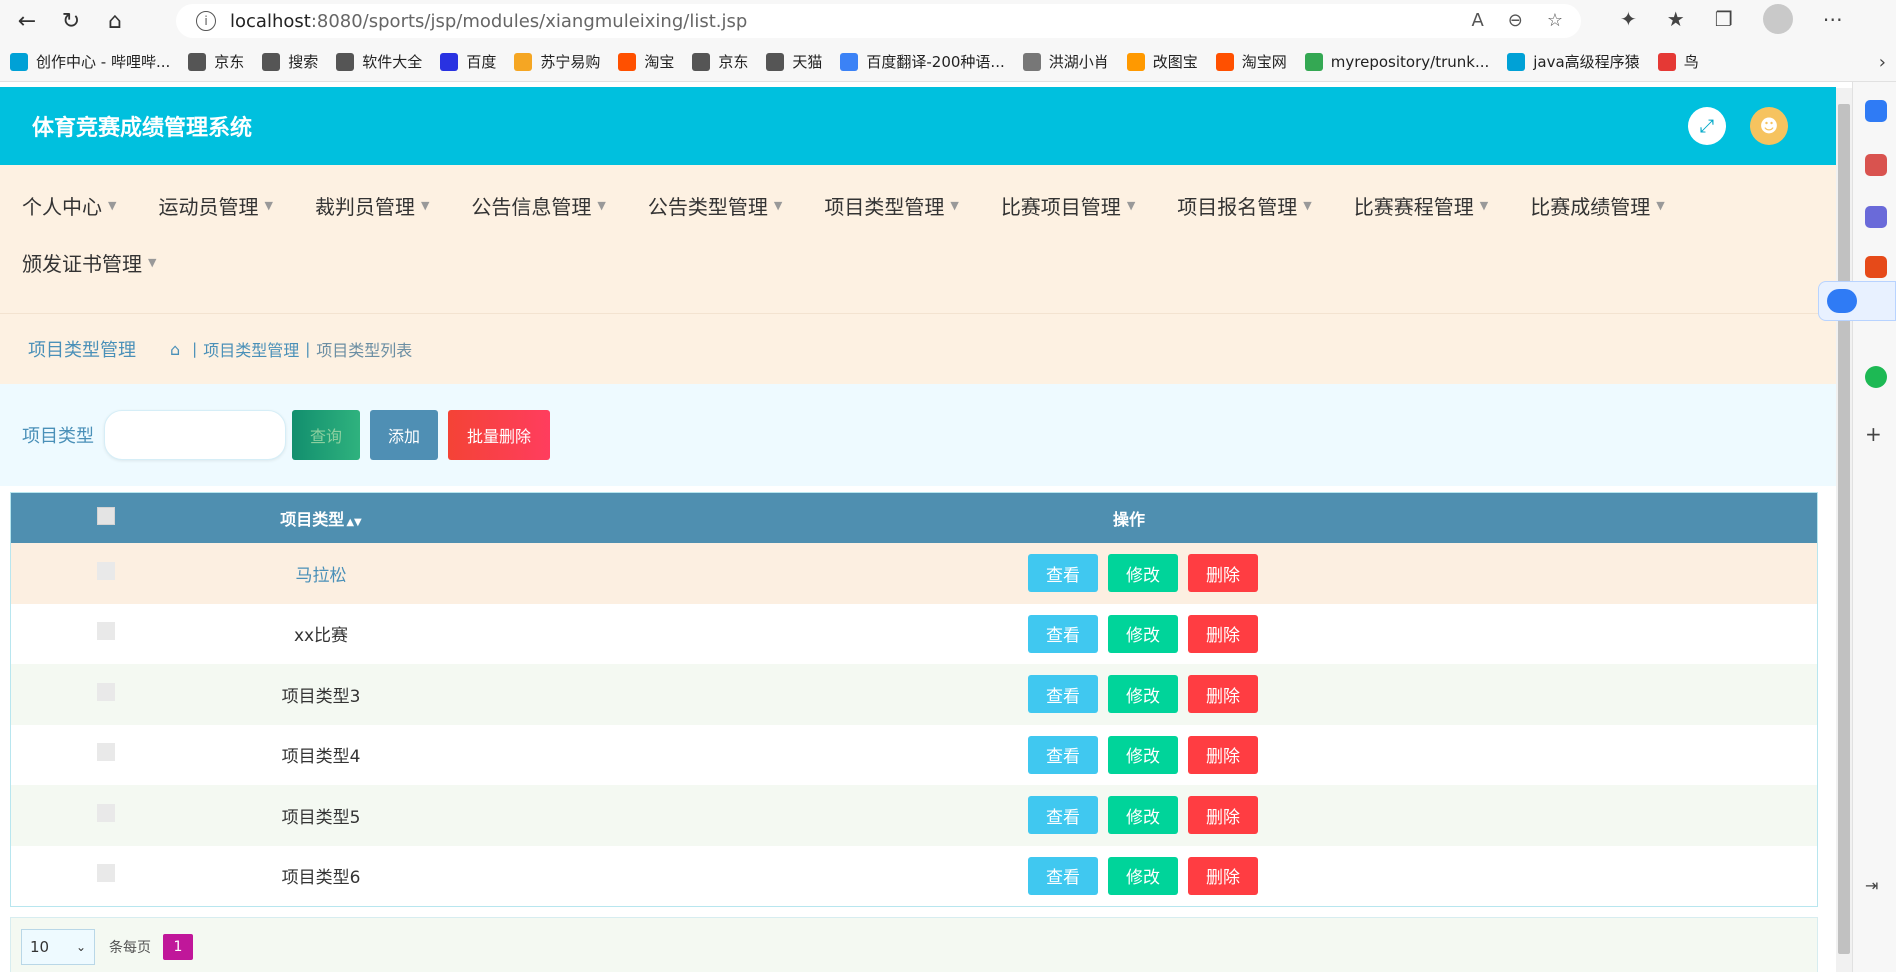 This screenshot has width=1896, height=972. What do you see at coordinates (557, 61) in the screenshot?
I see `bookmark-item: 苏宁易购` at bounding box center [557, 61].